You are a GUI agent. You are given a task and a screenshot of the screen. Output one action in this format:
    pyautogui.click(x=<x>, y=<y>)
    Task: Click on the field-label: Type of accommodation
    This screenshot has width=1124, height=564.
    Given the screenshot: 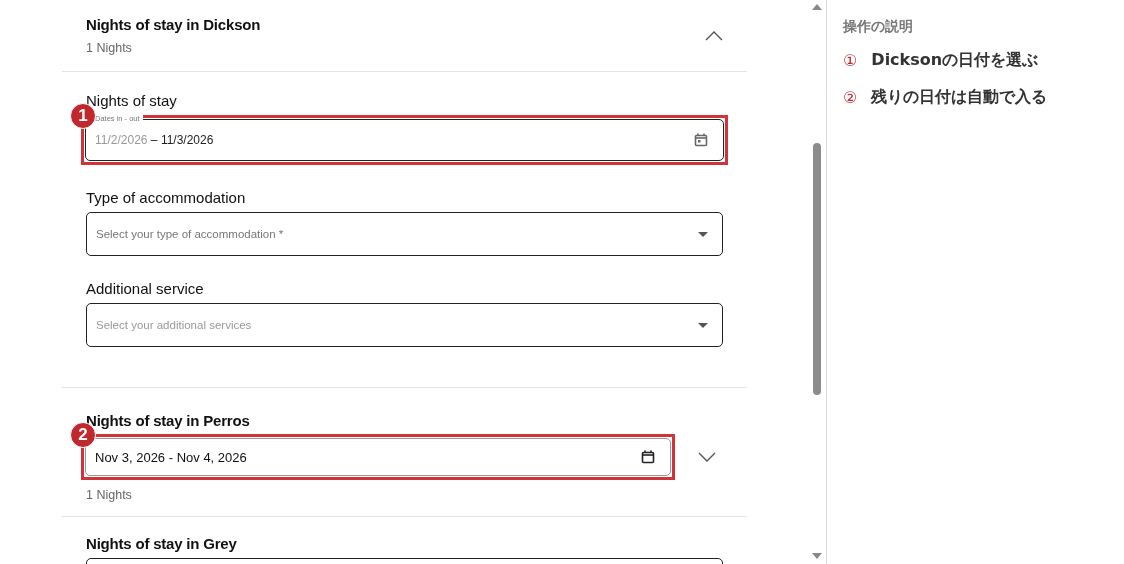 What is the action you would take?
    pyautogui.click(x=166, y=197)
    